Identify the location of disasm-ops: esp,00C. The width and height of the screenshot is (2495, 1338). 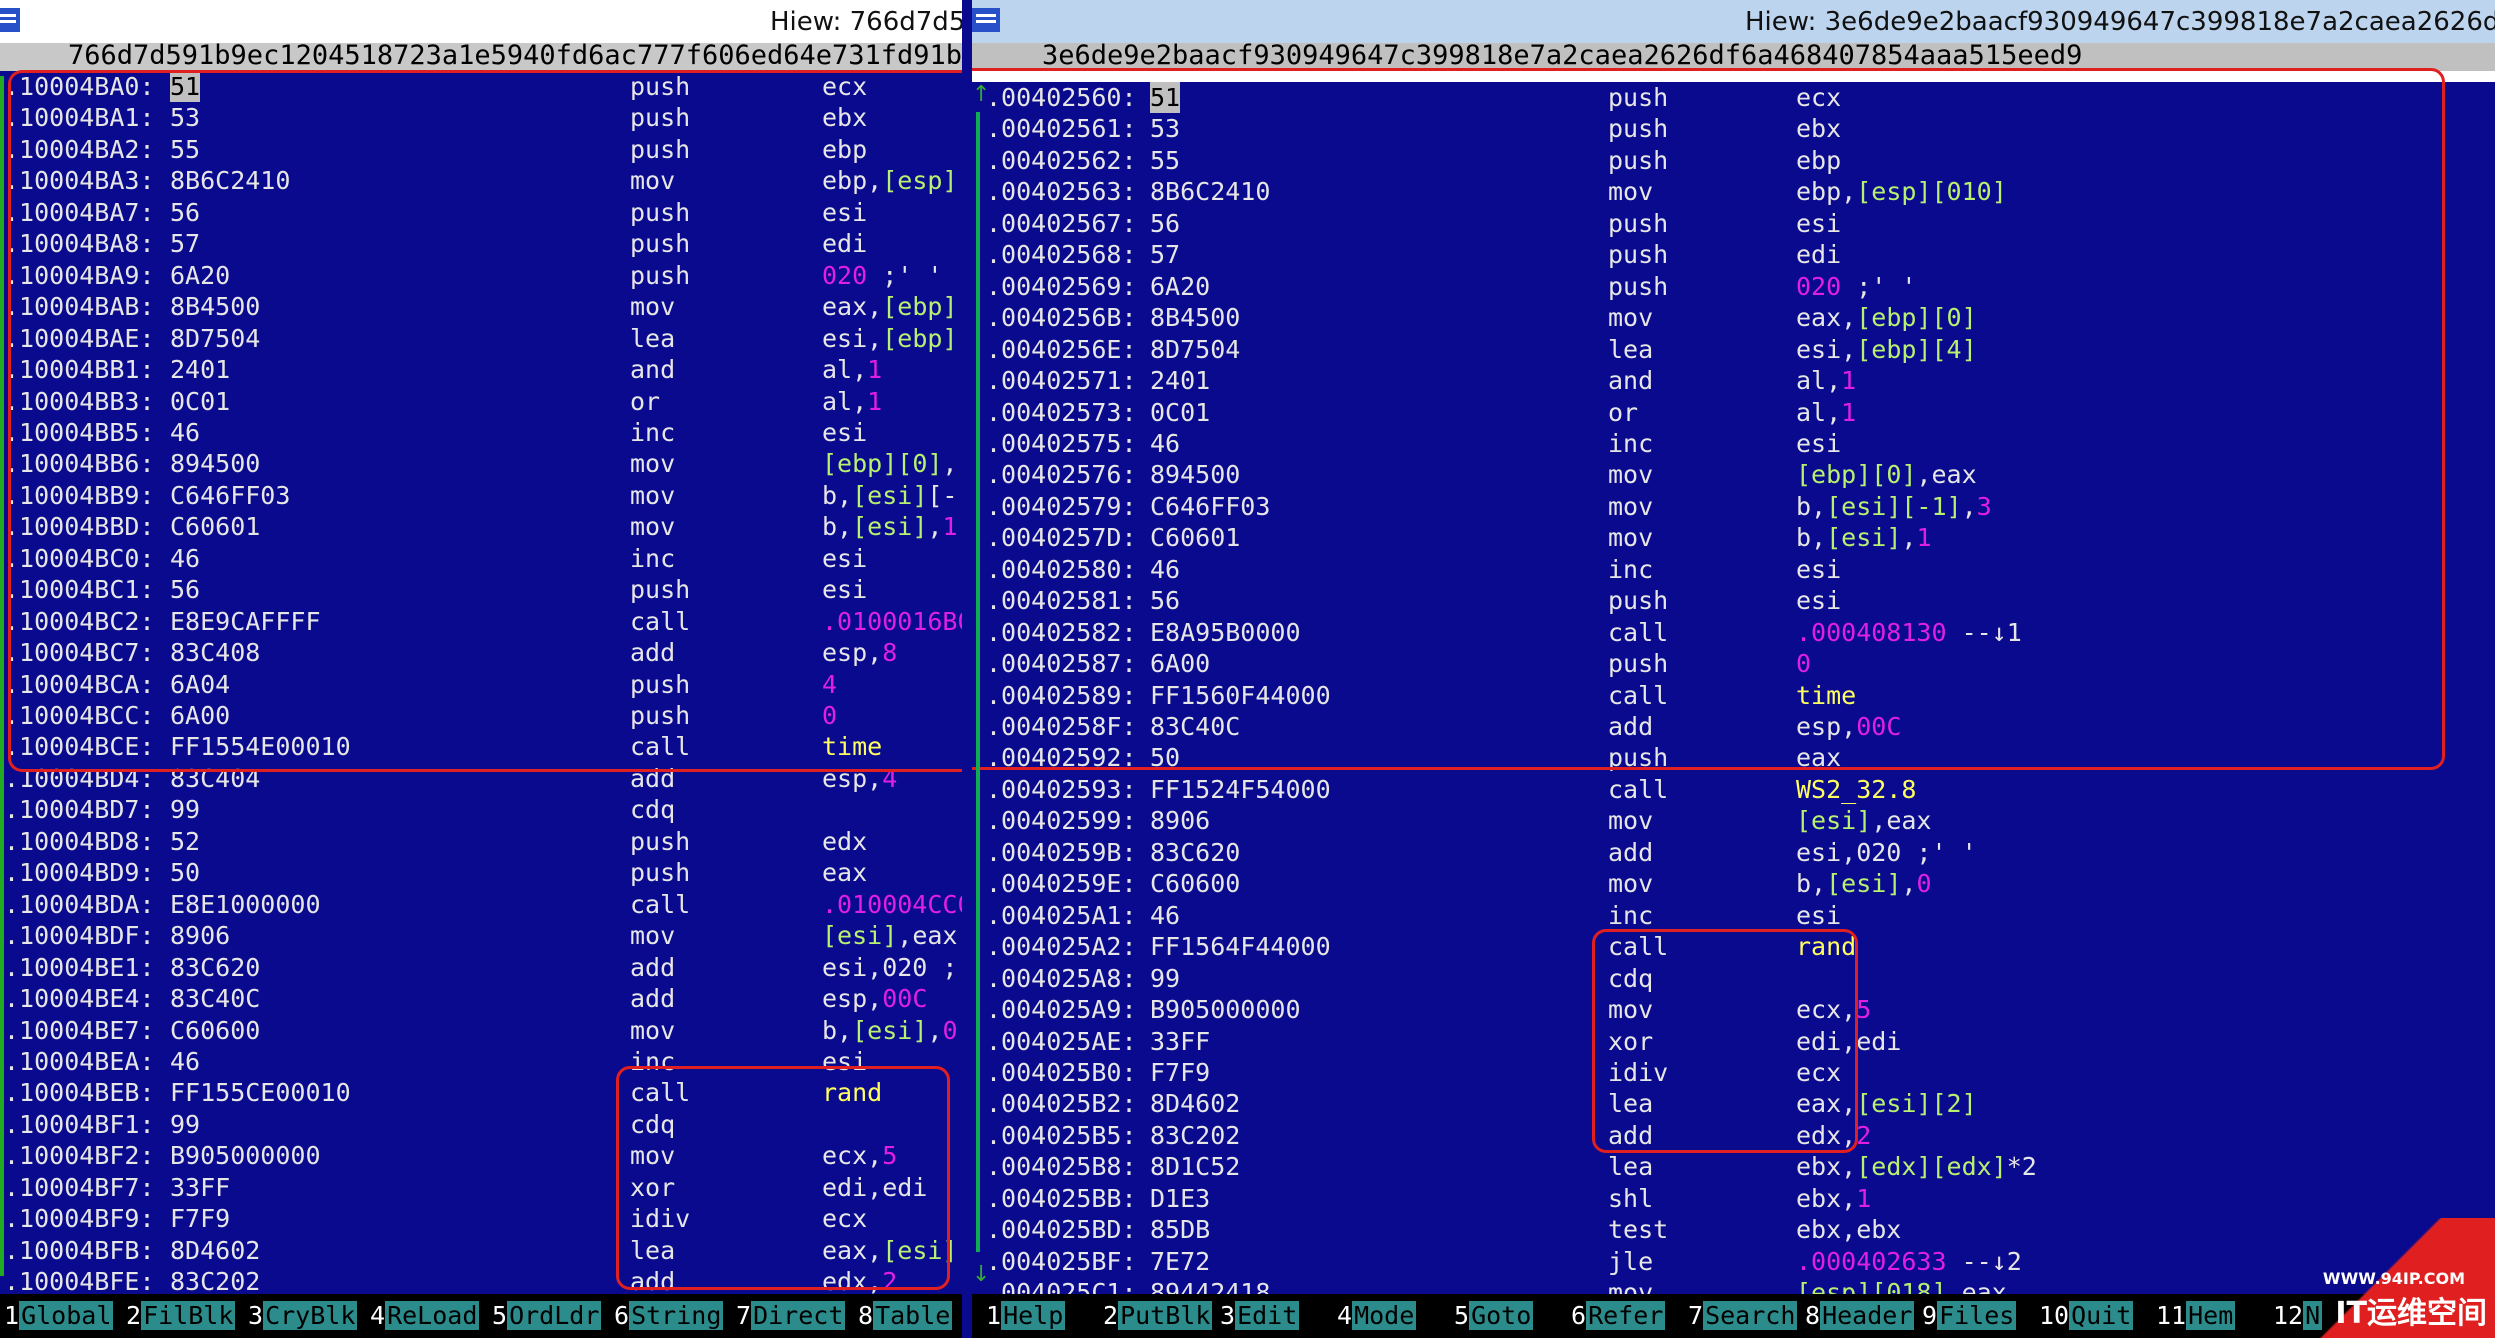
(875, 999).